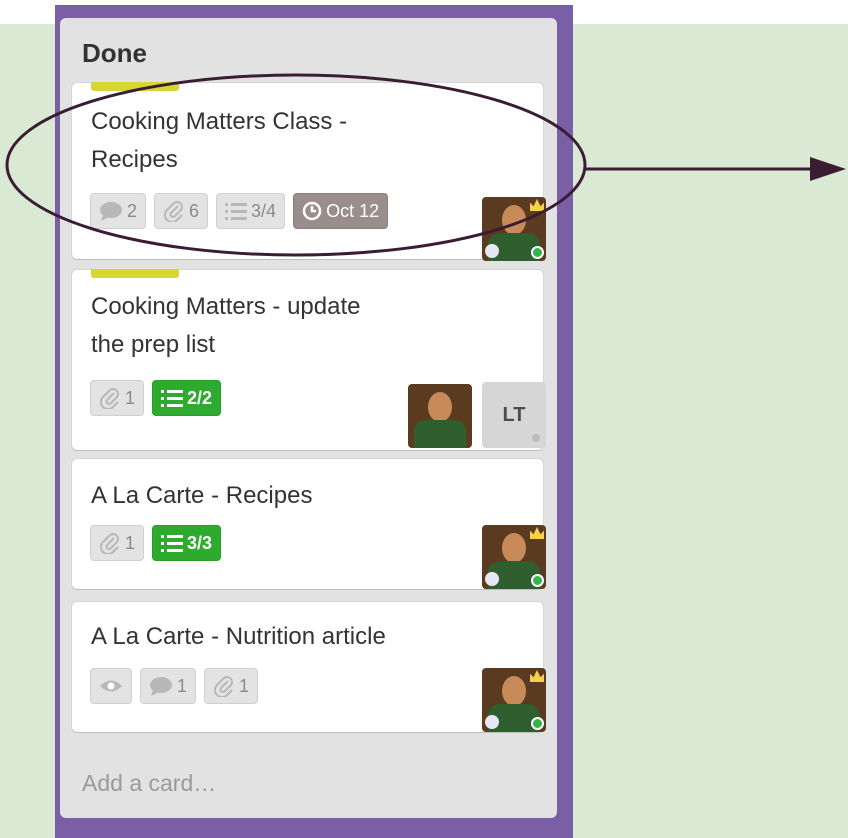 The image size is (848, 838). I want to click on card-badges: 2 6 3/4 Oct 12, so click(239, 211).